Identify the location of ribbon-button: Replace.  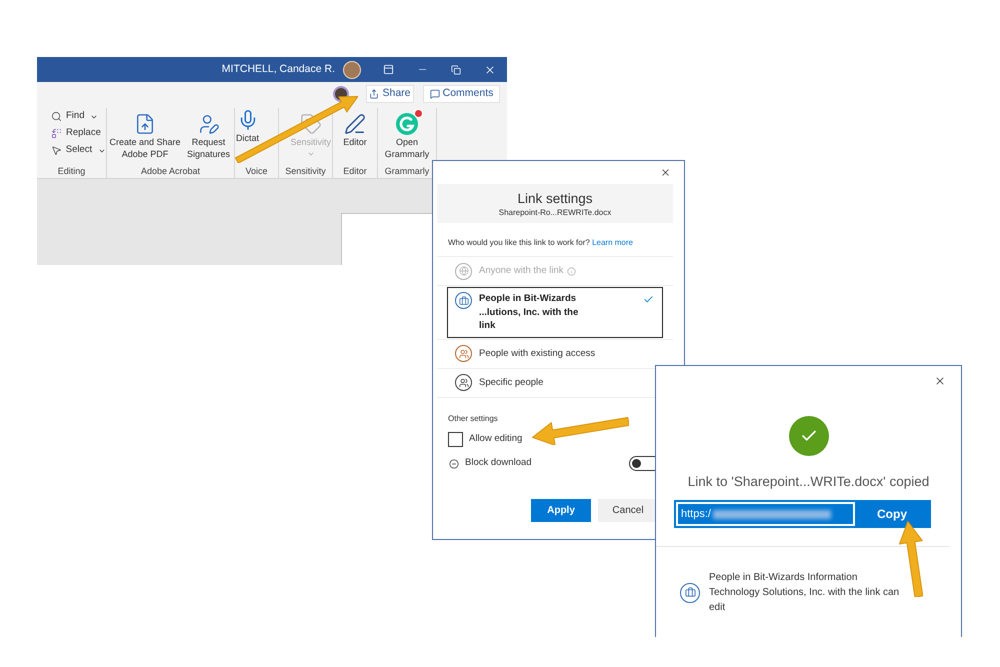
(71, 133).